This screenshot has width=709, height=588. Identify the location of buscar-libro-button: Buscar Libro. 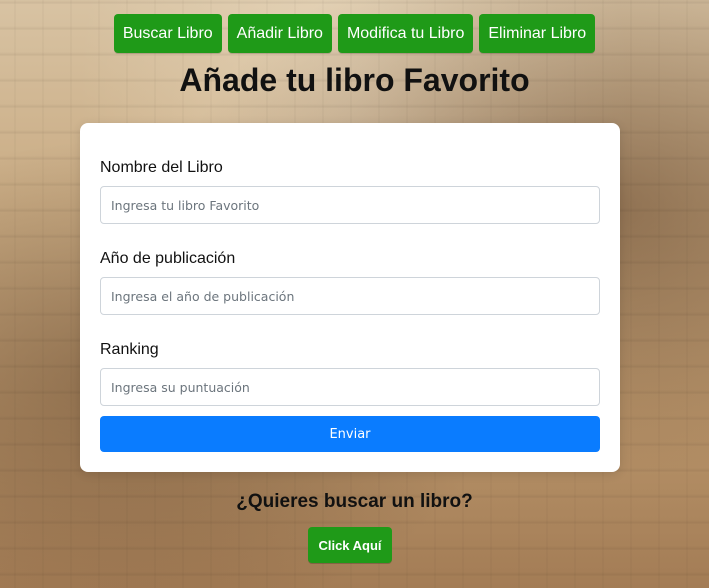
(167, 33).